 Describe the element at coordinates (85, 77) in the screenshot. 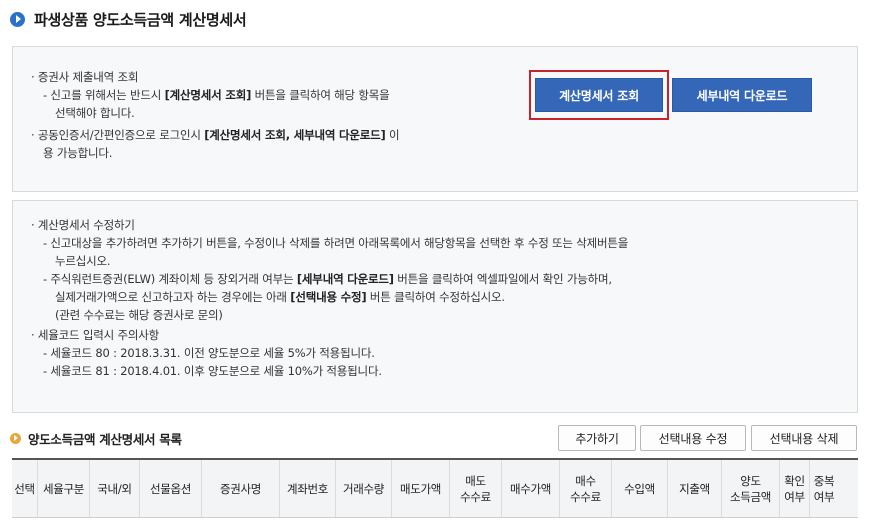

I see `info-heading: · 증권사 제출내역 조회` at that location.